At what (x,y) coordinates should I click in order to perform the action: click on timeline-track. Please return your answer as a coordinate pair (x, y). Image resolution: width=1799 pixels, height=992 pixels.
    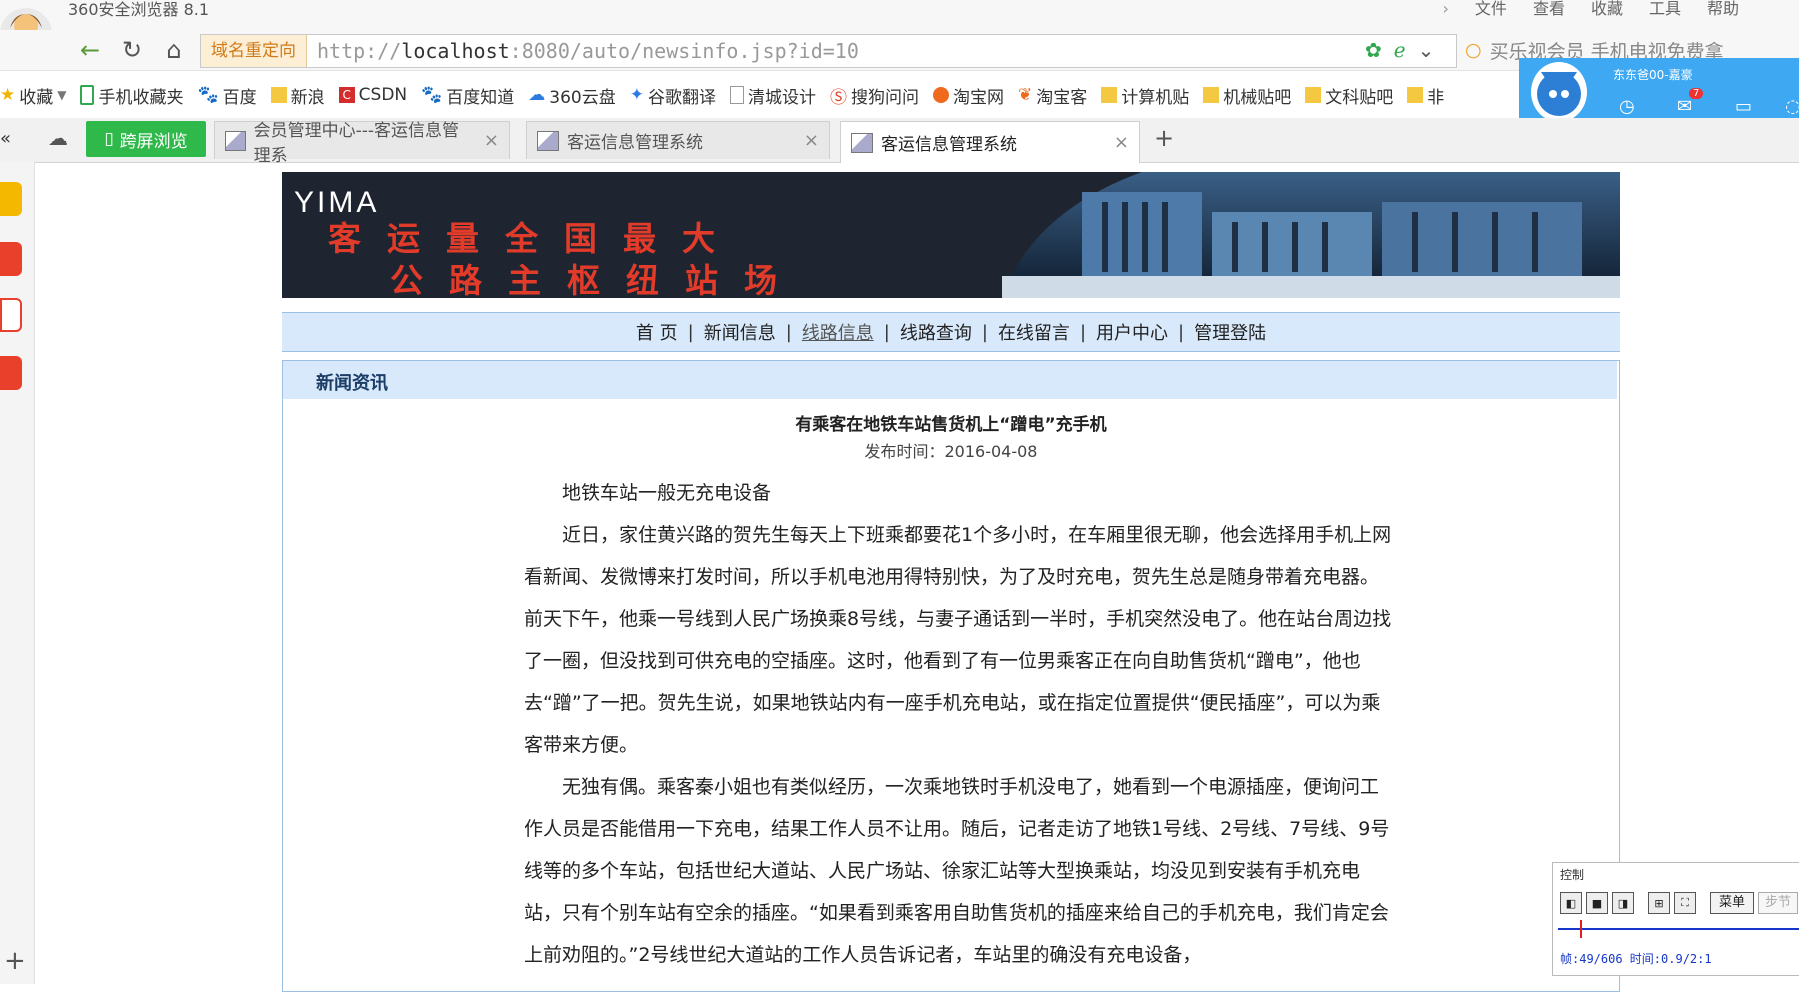
    Looking at the image, I should click on (1678, 929).